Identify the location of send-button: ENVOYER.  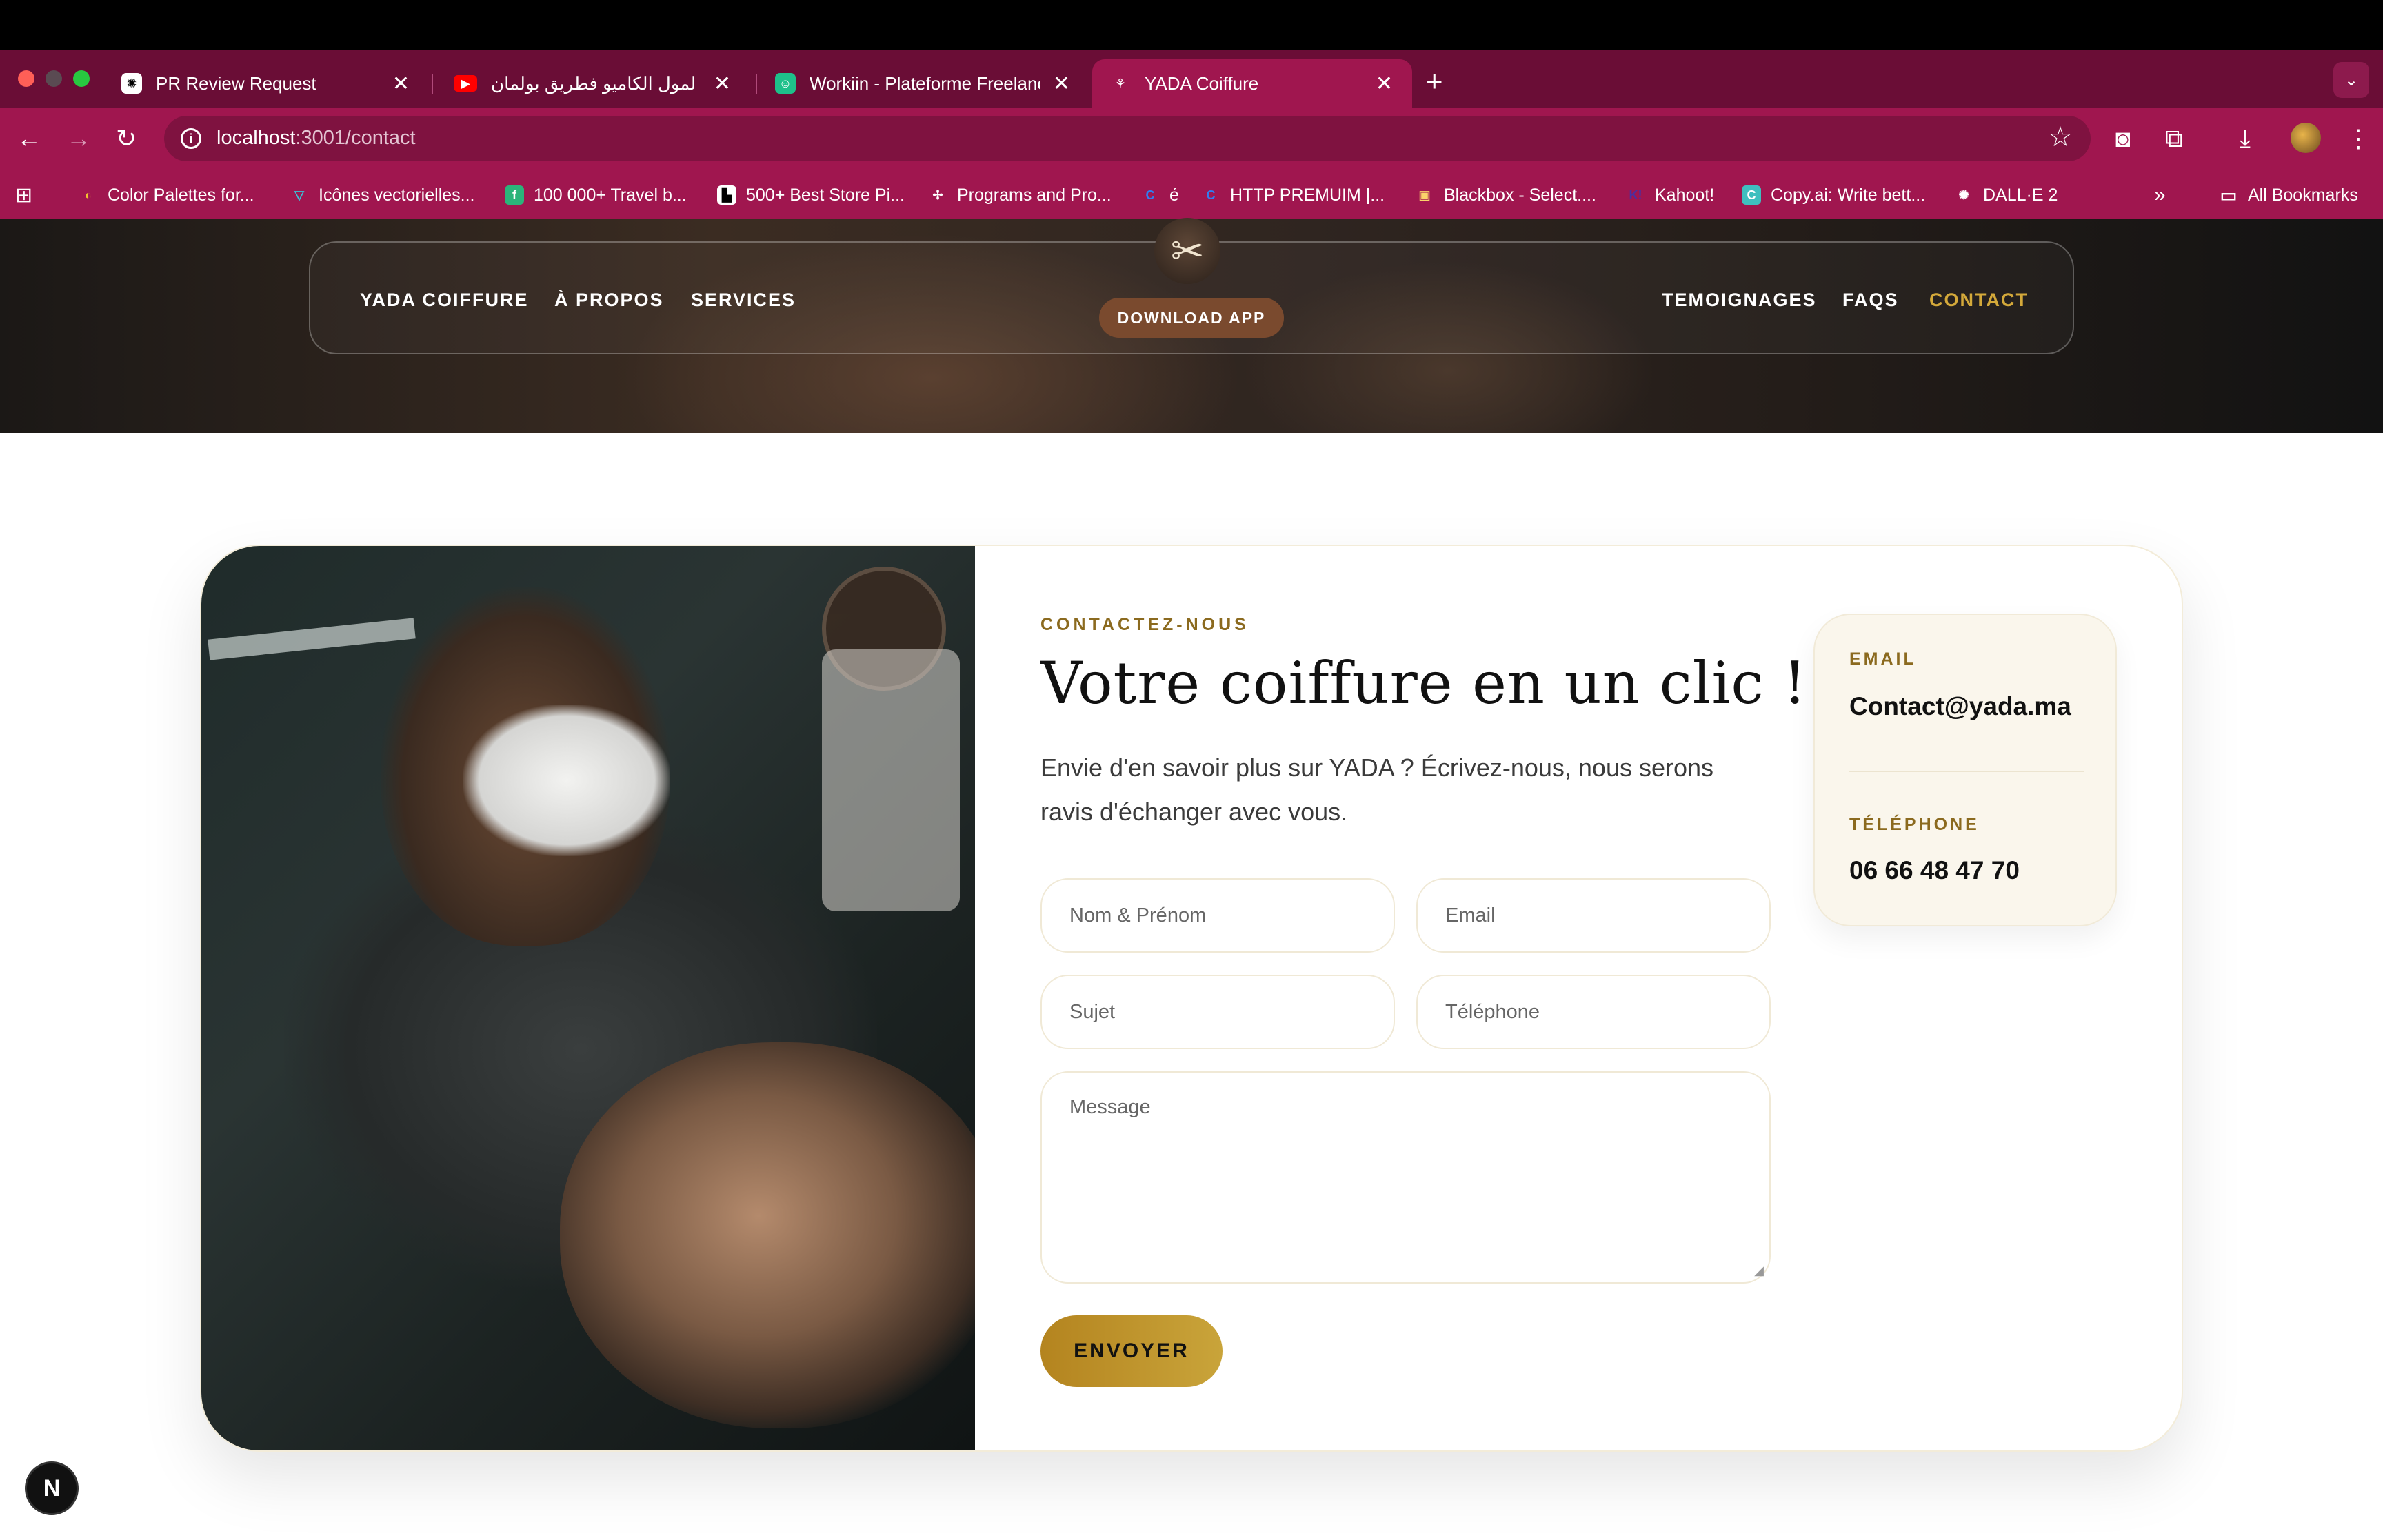
(1131, 1351).